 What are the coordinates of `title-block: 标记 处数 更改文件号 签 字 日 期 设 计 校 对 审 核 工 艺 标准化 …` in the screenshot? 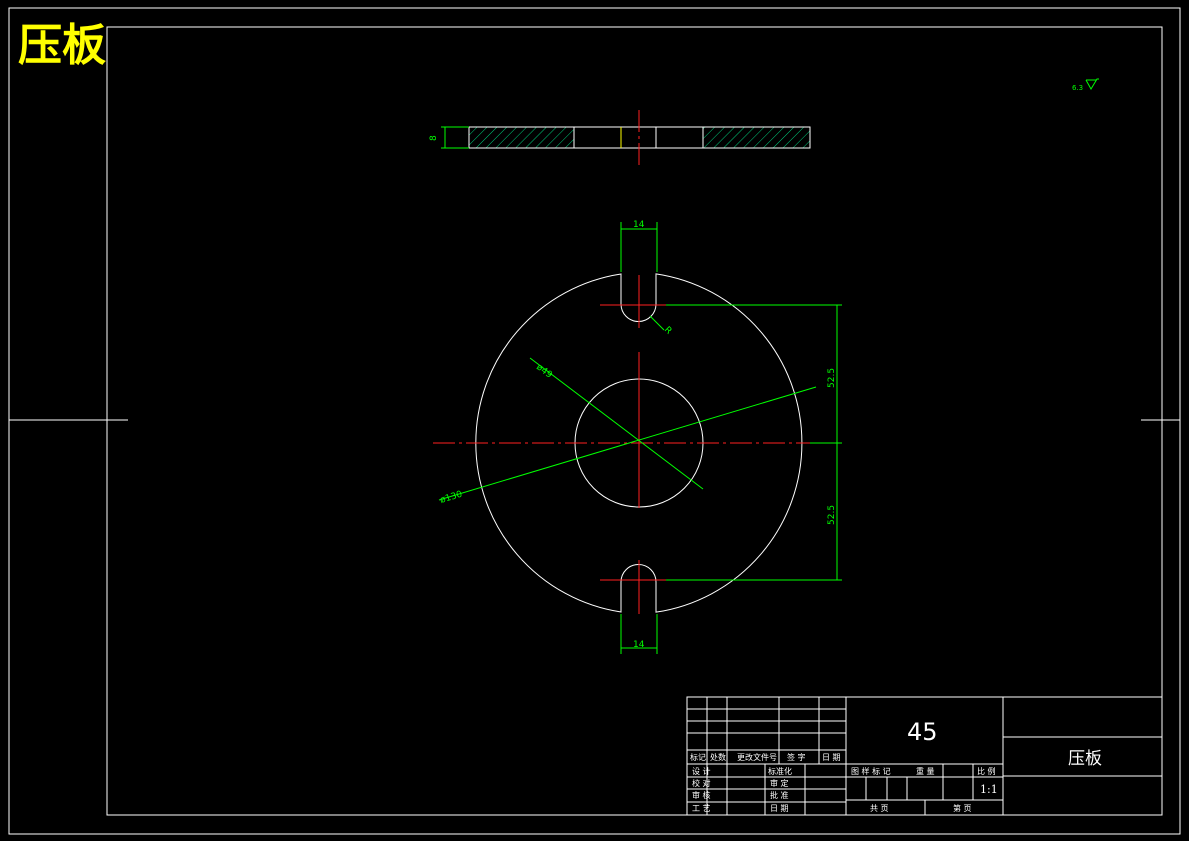 It's located at (924, 756).